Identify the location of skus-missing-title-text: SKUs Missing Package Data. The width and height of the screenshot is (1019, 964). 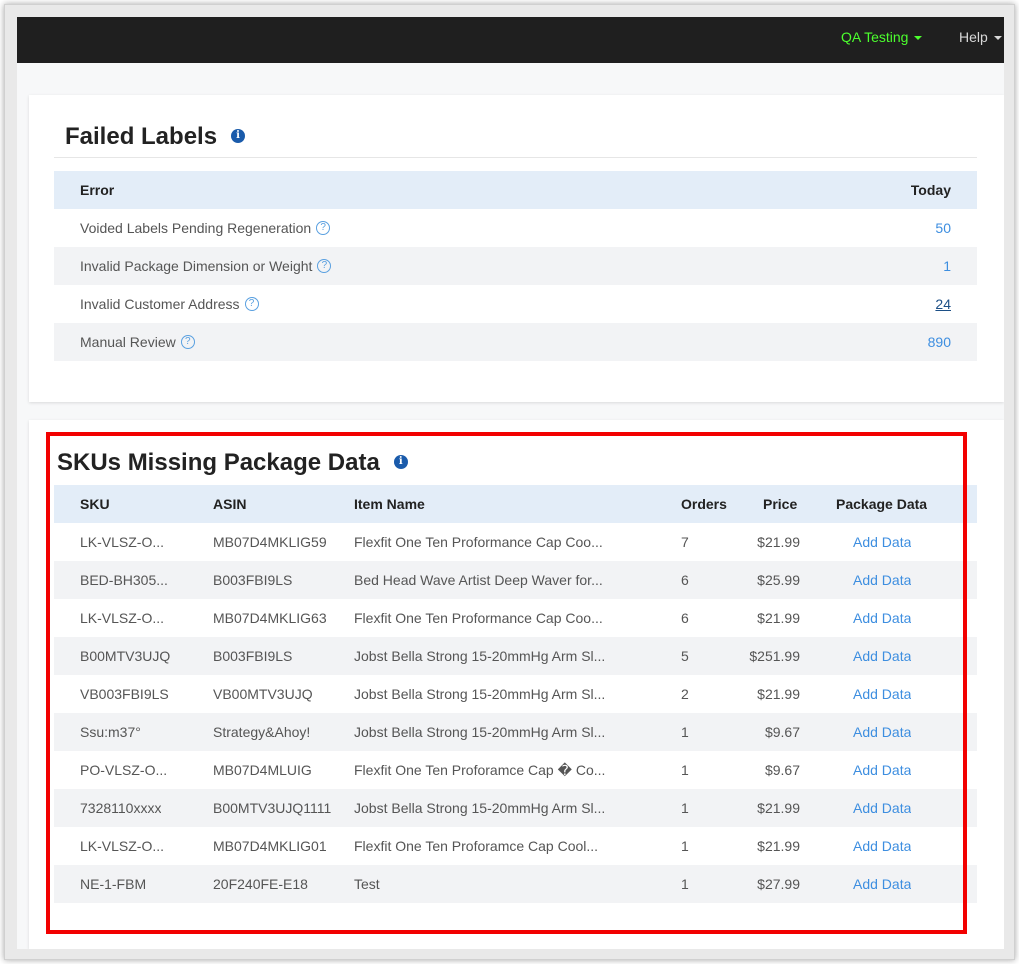
(218, 462).